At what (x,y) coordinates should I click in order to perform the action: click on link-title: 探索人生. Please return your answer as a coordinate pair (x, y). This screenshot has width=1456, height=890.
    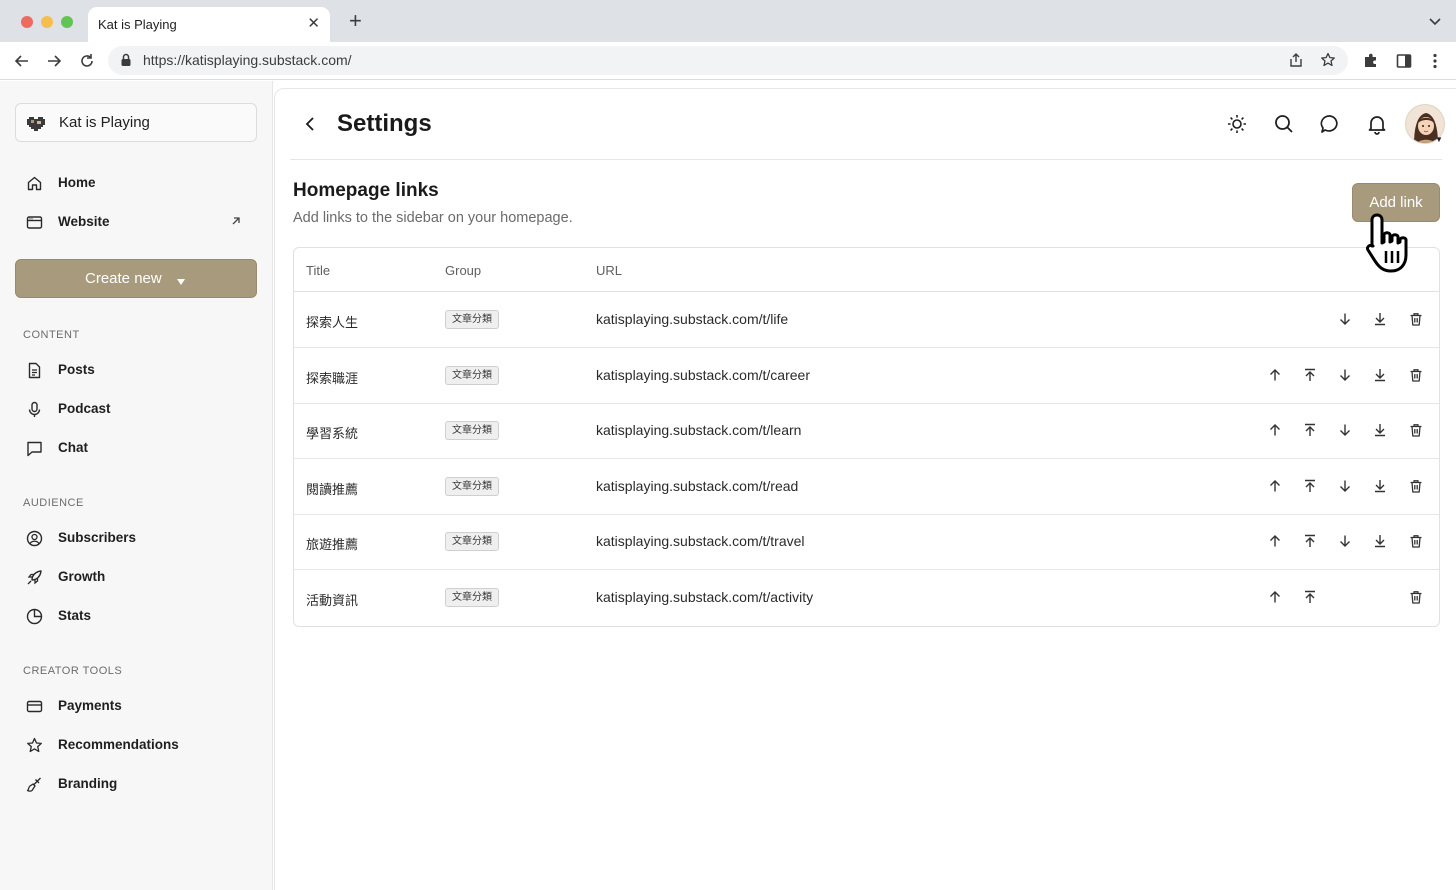
    Looking at the image, I should click on (332, 322).